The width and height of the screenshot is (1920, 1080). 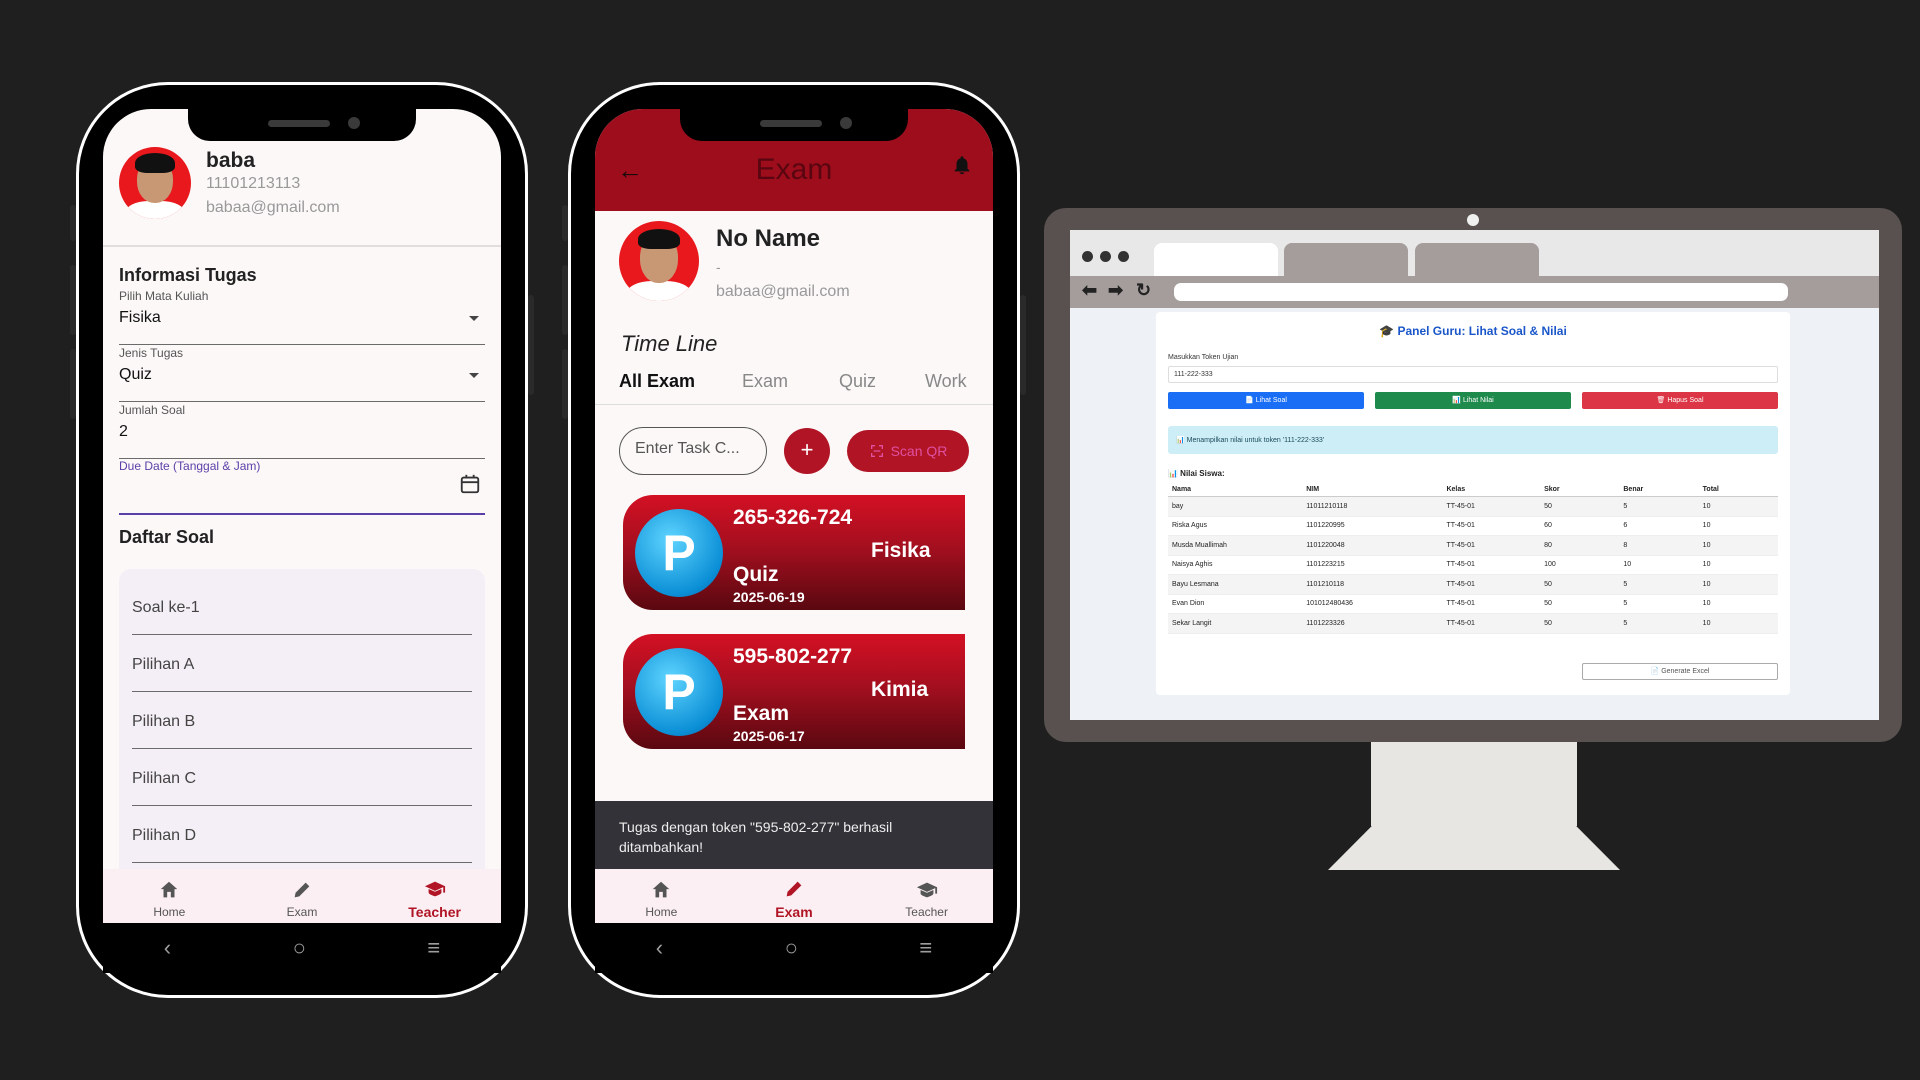 I want to click on table-cell: Evan Dion, so click(x=1235, y=604).